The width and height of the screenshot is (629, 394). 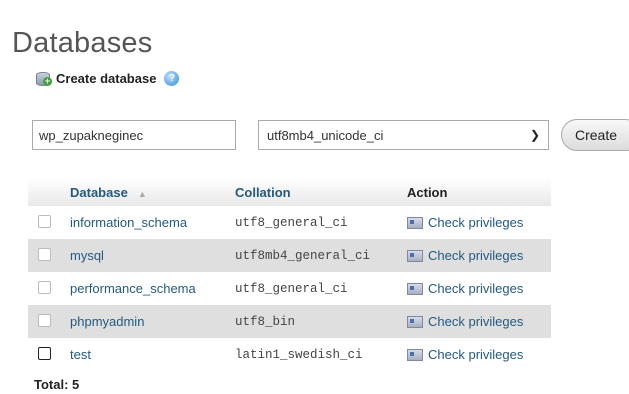 I want to click on collation-cell: utf8_bin, so click(x=315, y=321).